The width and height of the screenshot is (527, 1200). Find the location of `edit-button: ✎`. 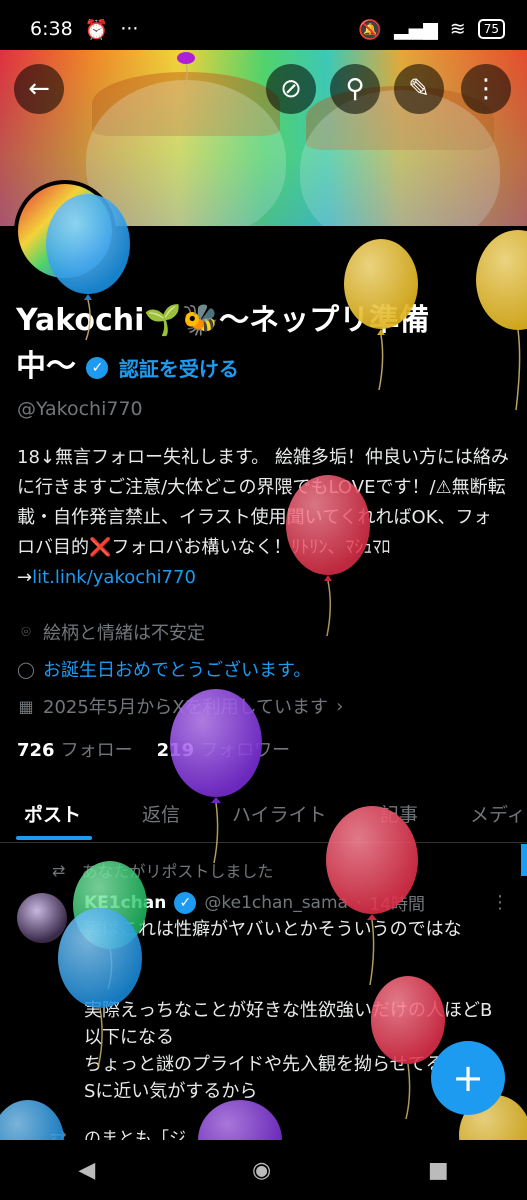

edit-button: ✎ is located at coordinates (419, 89).